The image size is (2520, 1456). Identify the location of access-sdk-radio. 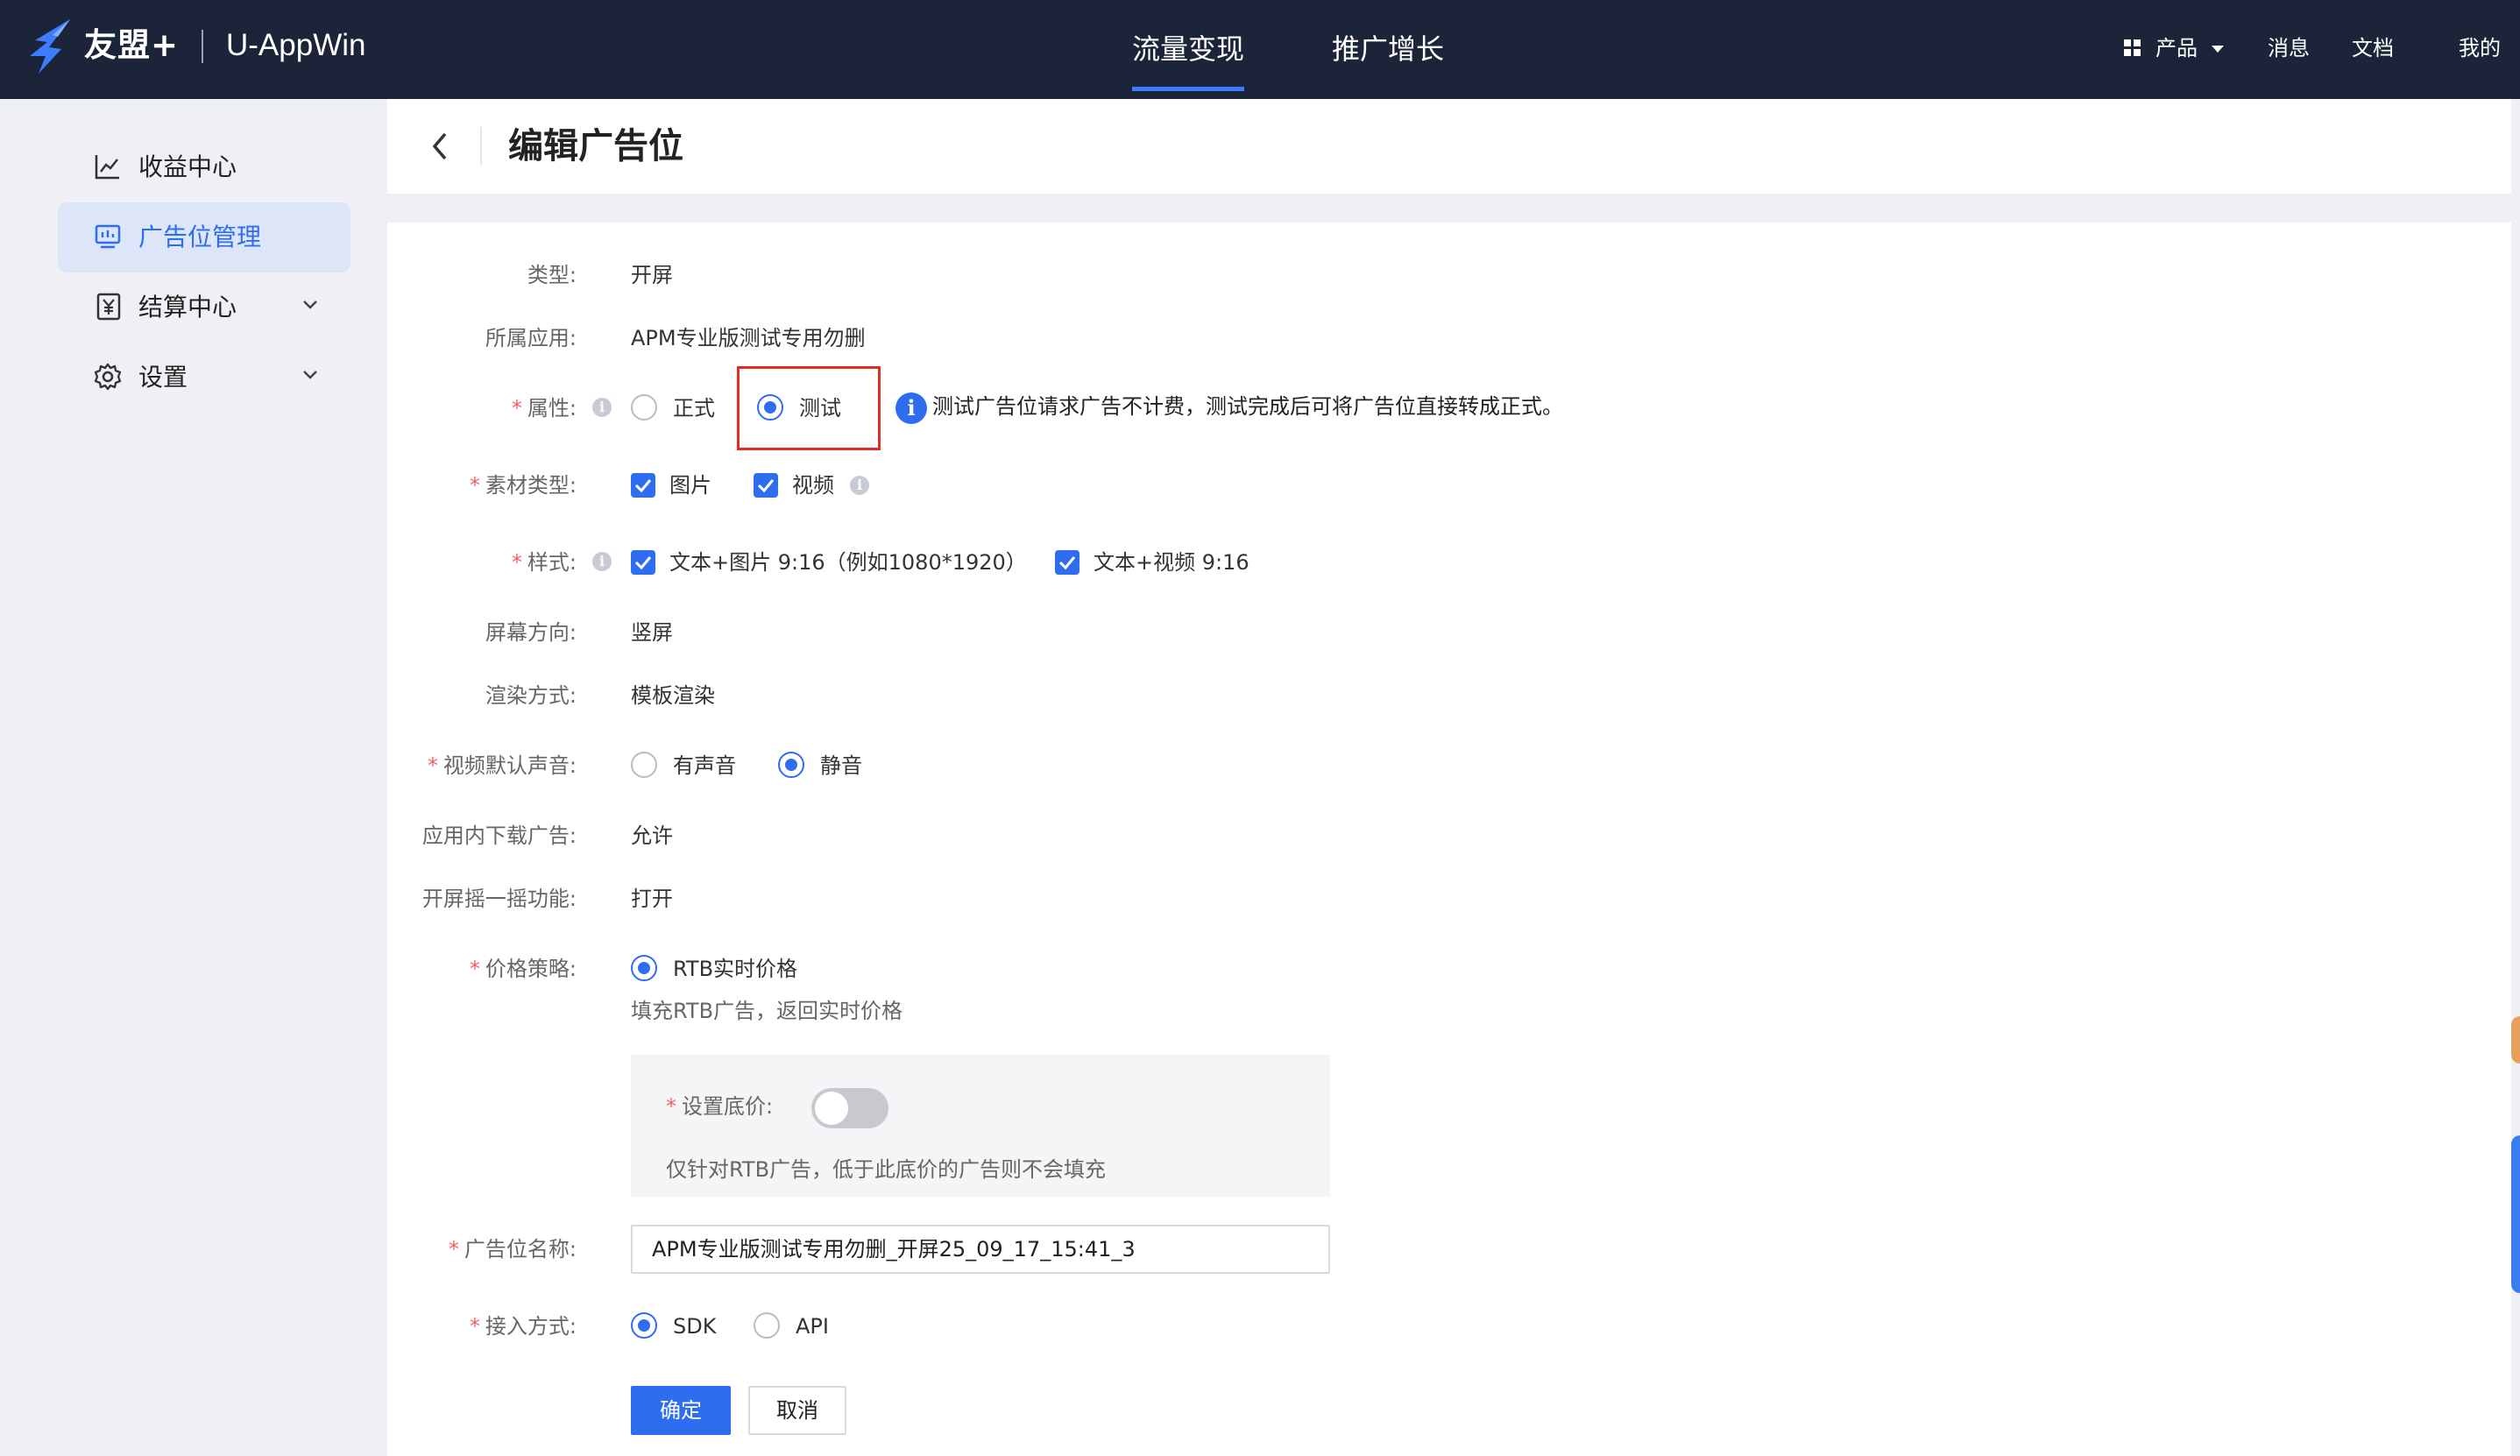
(644, 1325).